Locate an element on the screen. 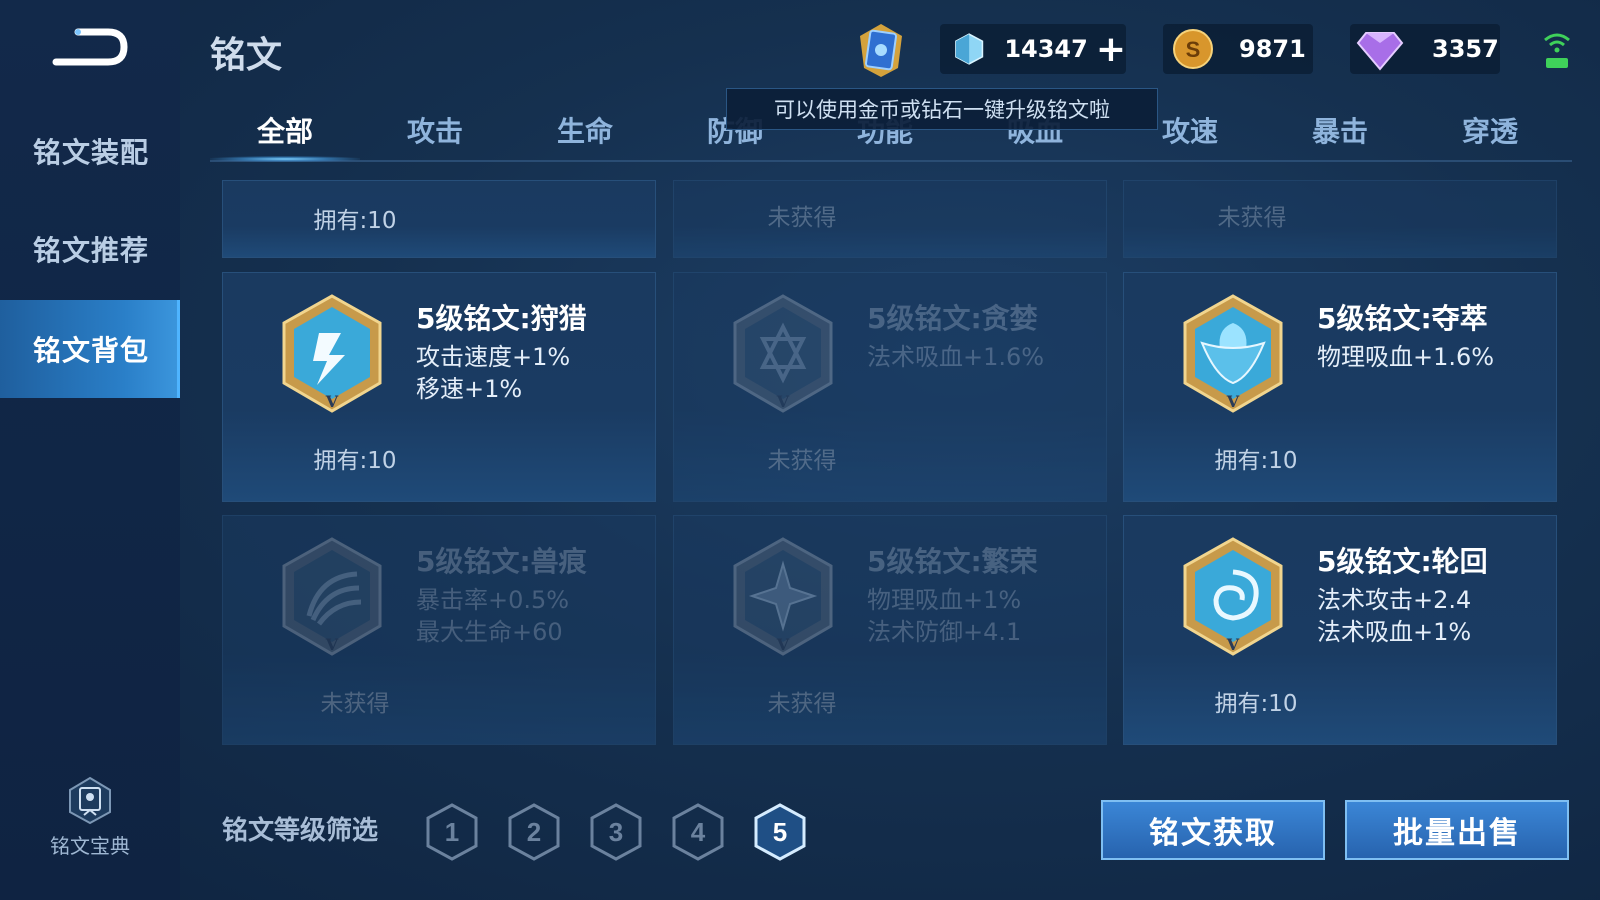 The image size is (1600, 900). level-filter-label-5: 5 is located at coordinates (780, 832).